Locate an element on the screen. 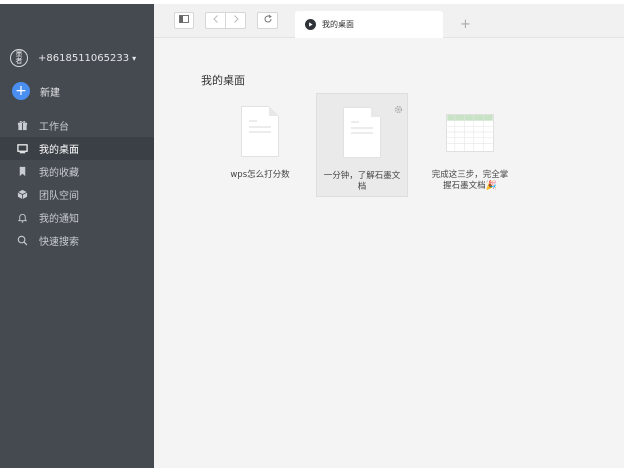 The height and width of the screenshot is (468, 624). sidebar-item-label: 我的收藏 is located at coordinates (59, 173).